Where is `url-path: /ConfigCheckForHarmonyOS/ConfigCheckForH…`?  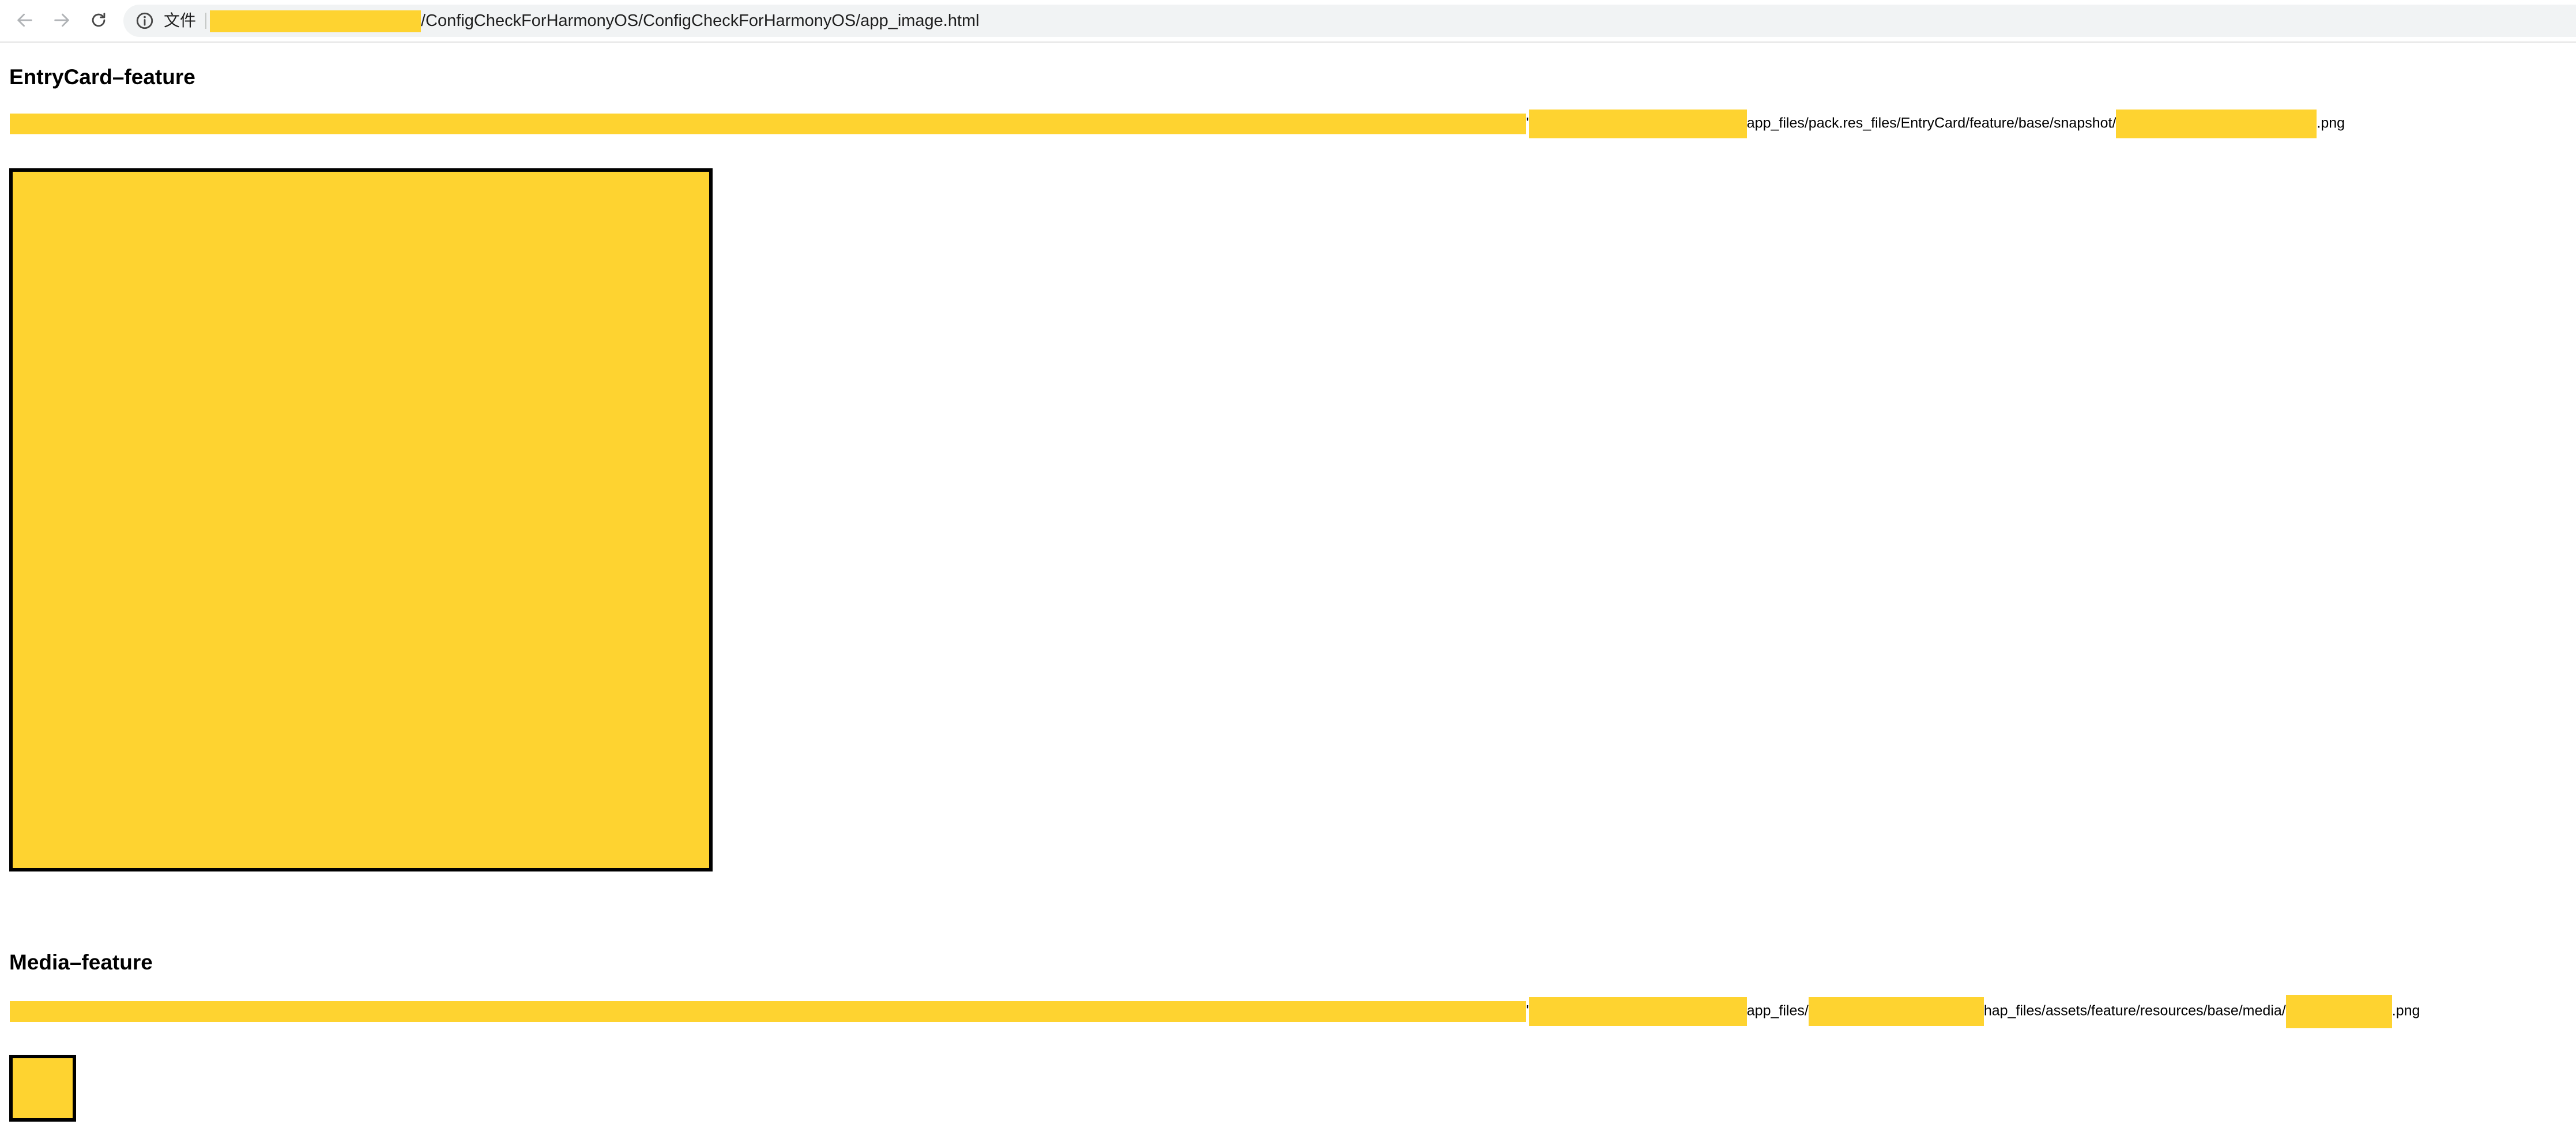
url-path: /ConfigCheckForHarmonyOS/ConfigCheckForH… is located at coordinates (700, 21).